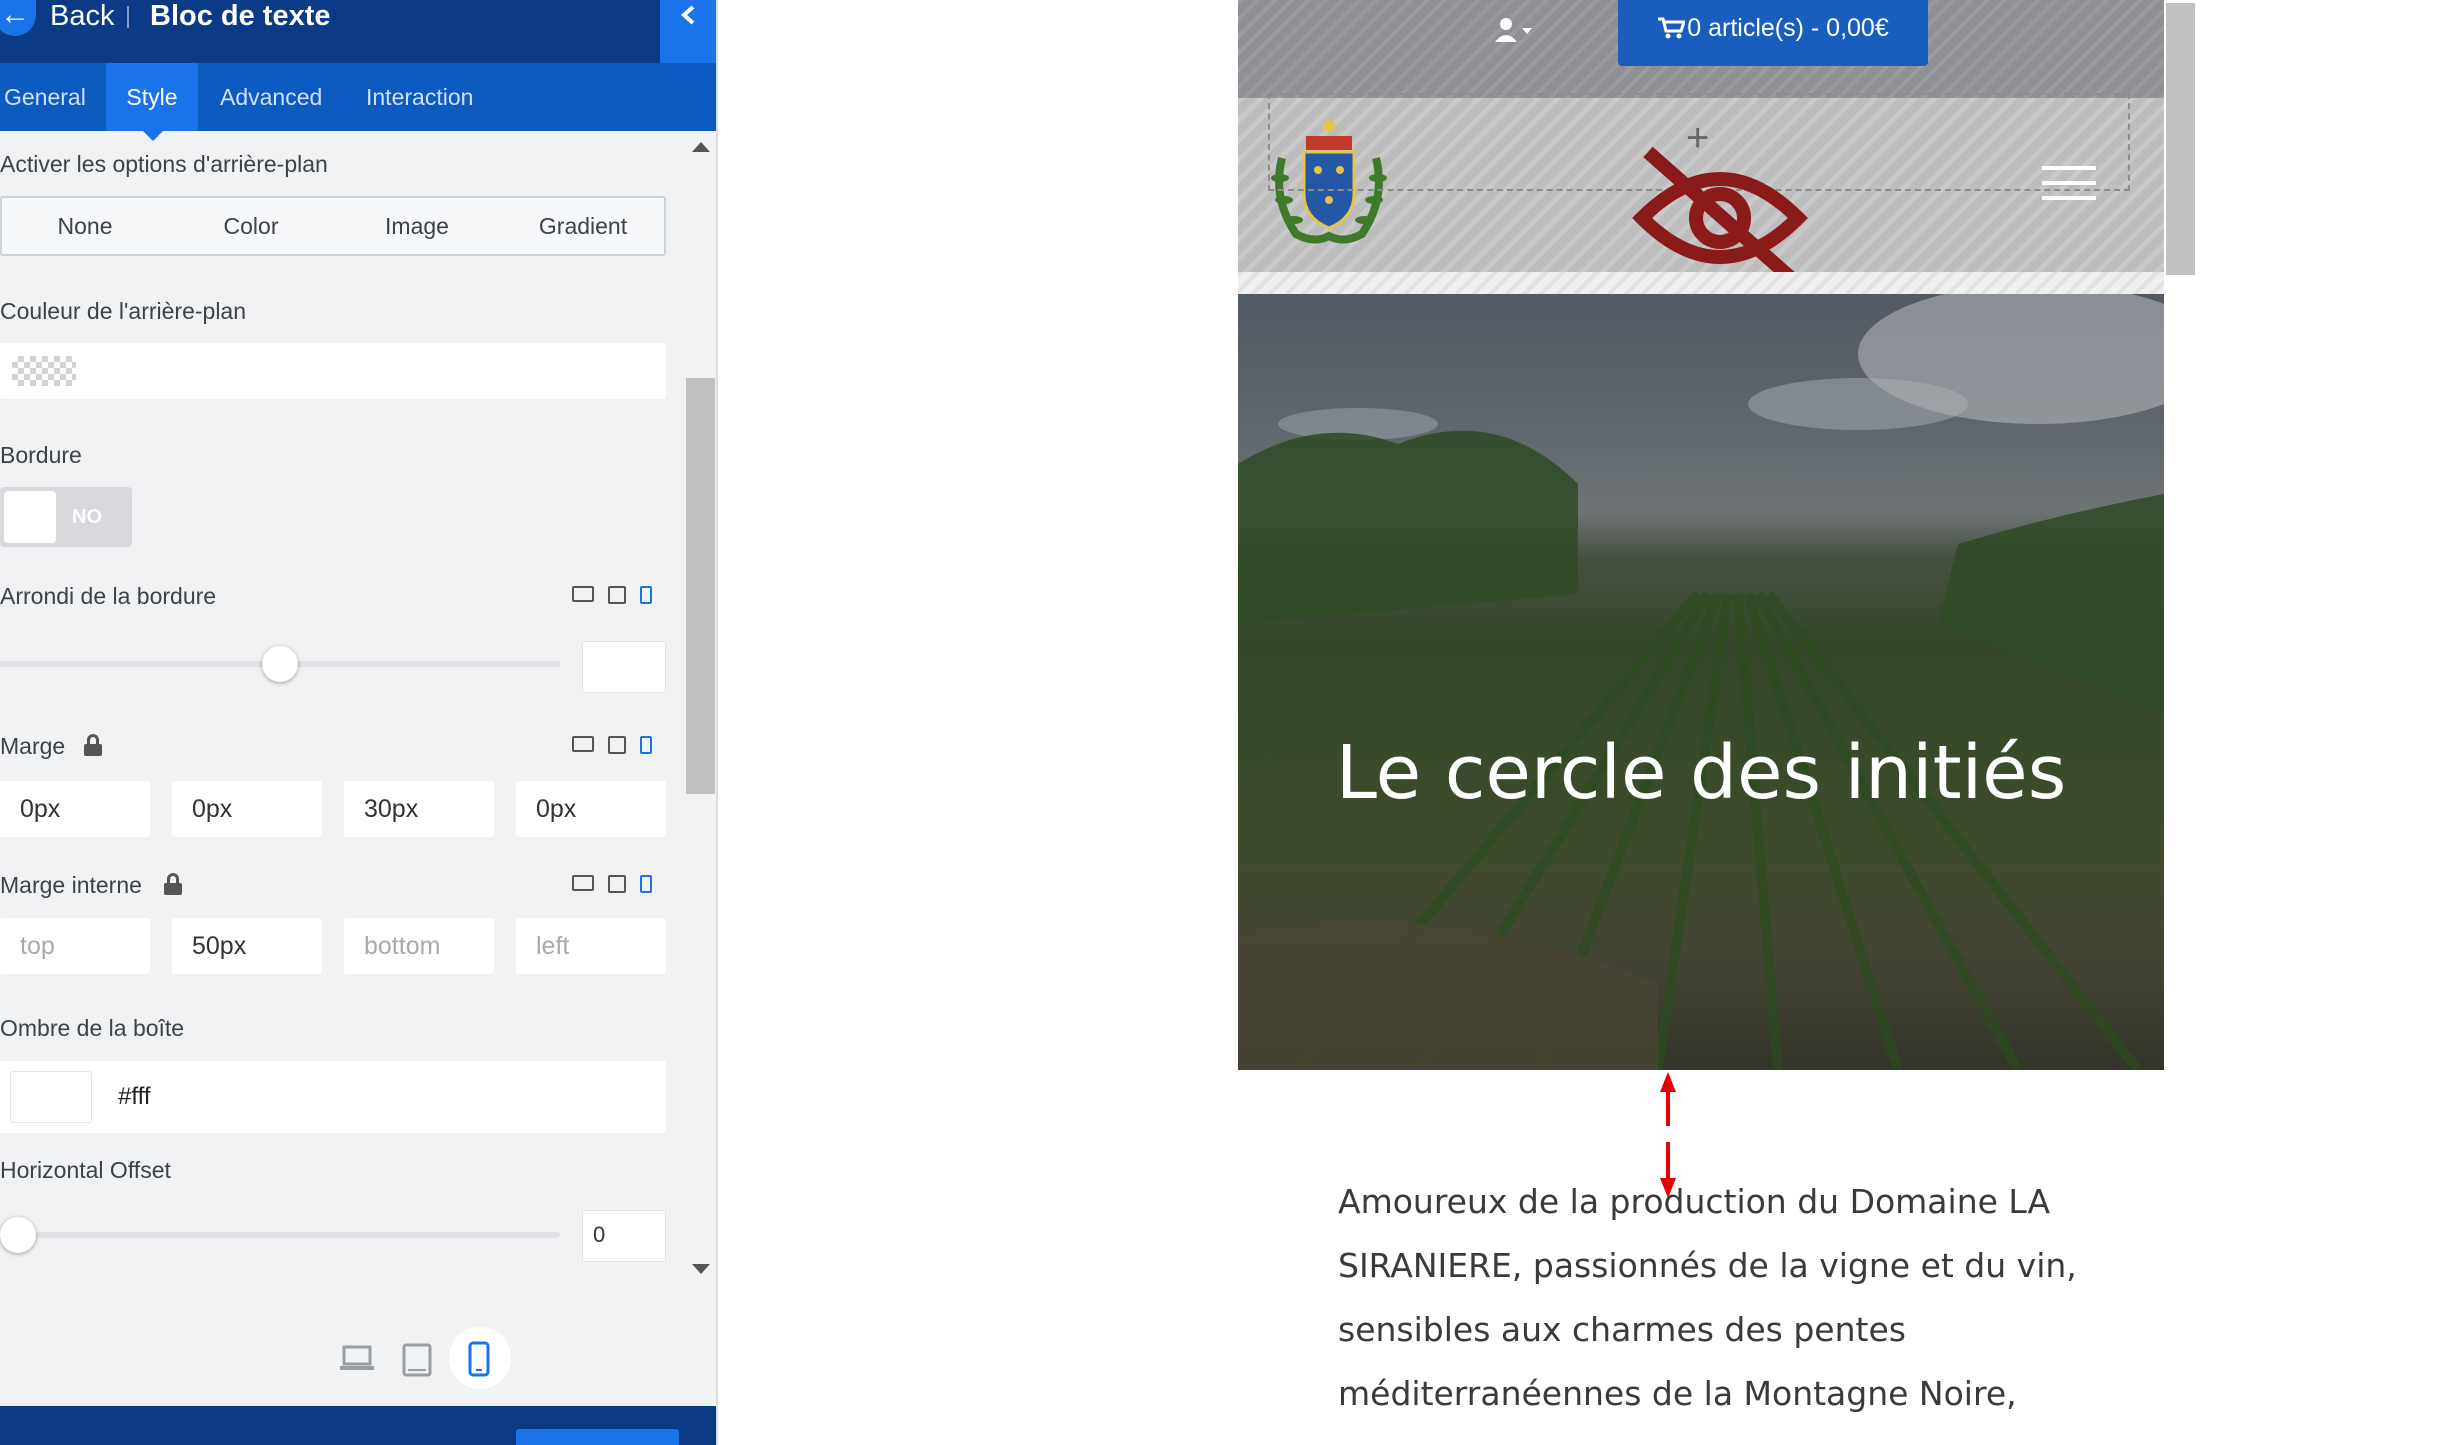 This screenshot has height=1445, width=2444. What do you see at coordinates (358, 97) in the screenshot?
I see `panel-tabs: General Style Advanced Interaction` at bounding box center [358, 97].